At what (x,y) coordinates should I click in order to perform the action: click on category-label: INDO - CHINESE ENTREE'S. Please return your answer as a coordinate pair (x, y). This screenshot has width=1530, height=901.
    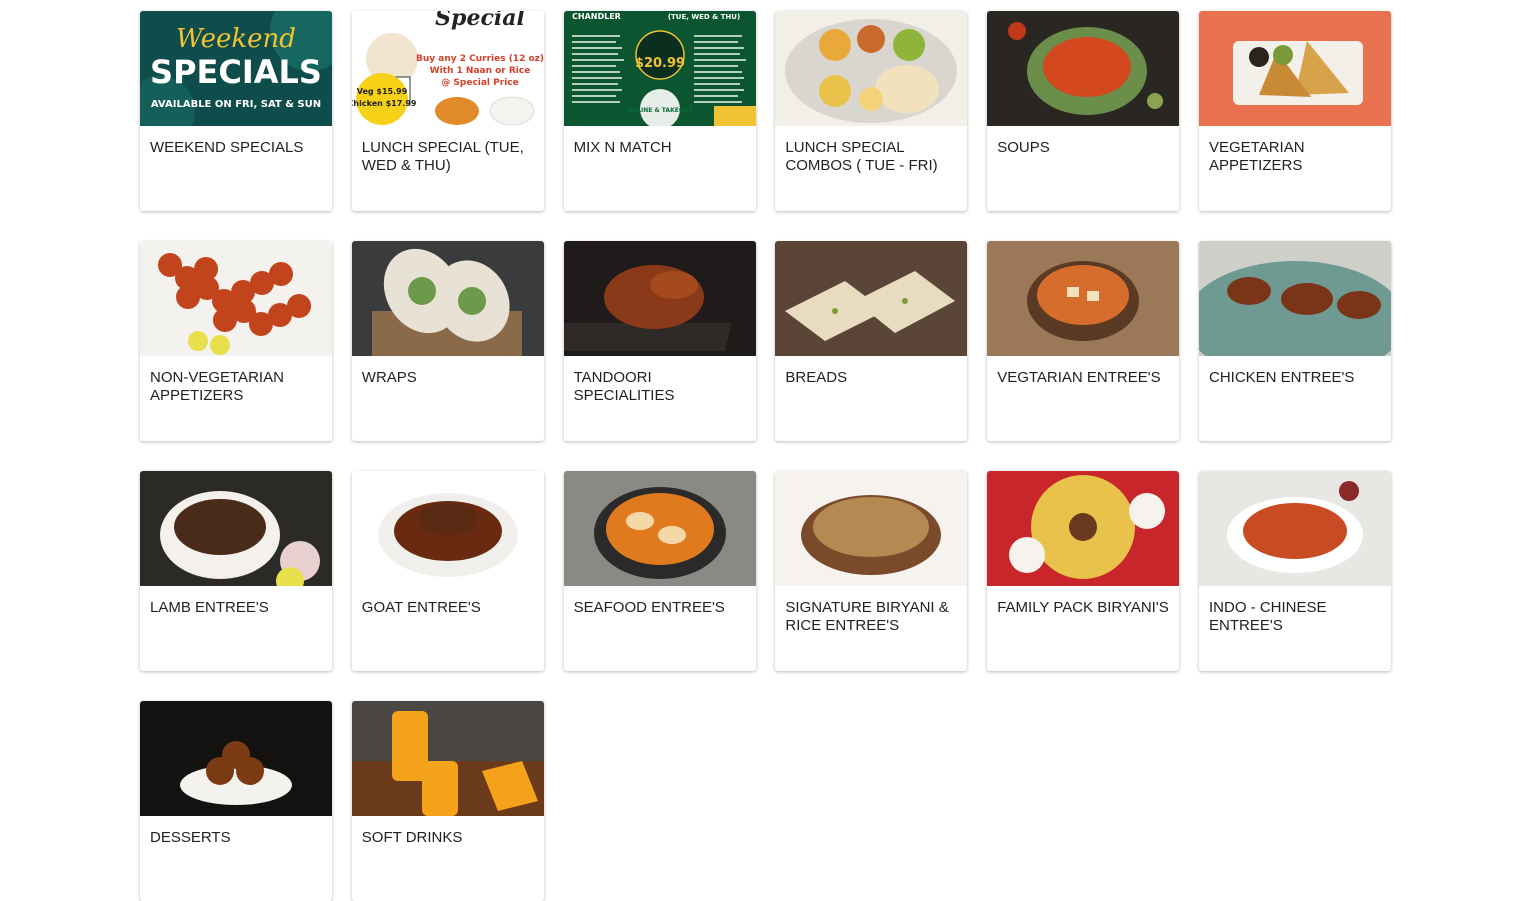
    Looking at the image, I should click on (1295, 610).